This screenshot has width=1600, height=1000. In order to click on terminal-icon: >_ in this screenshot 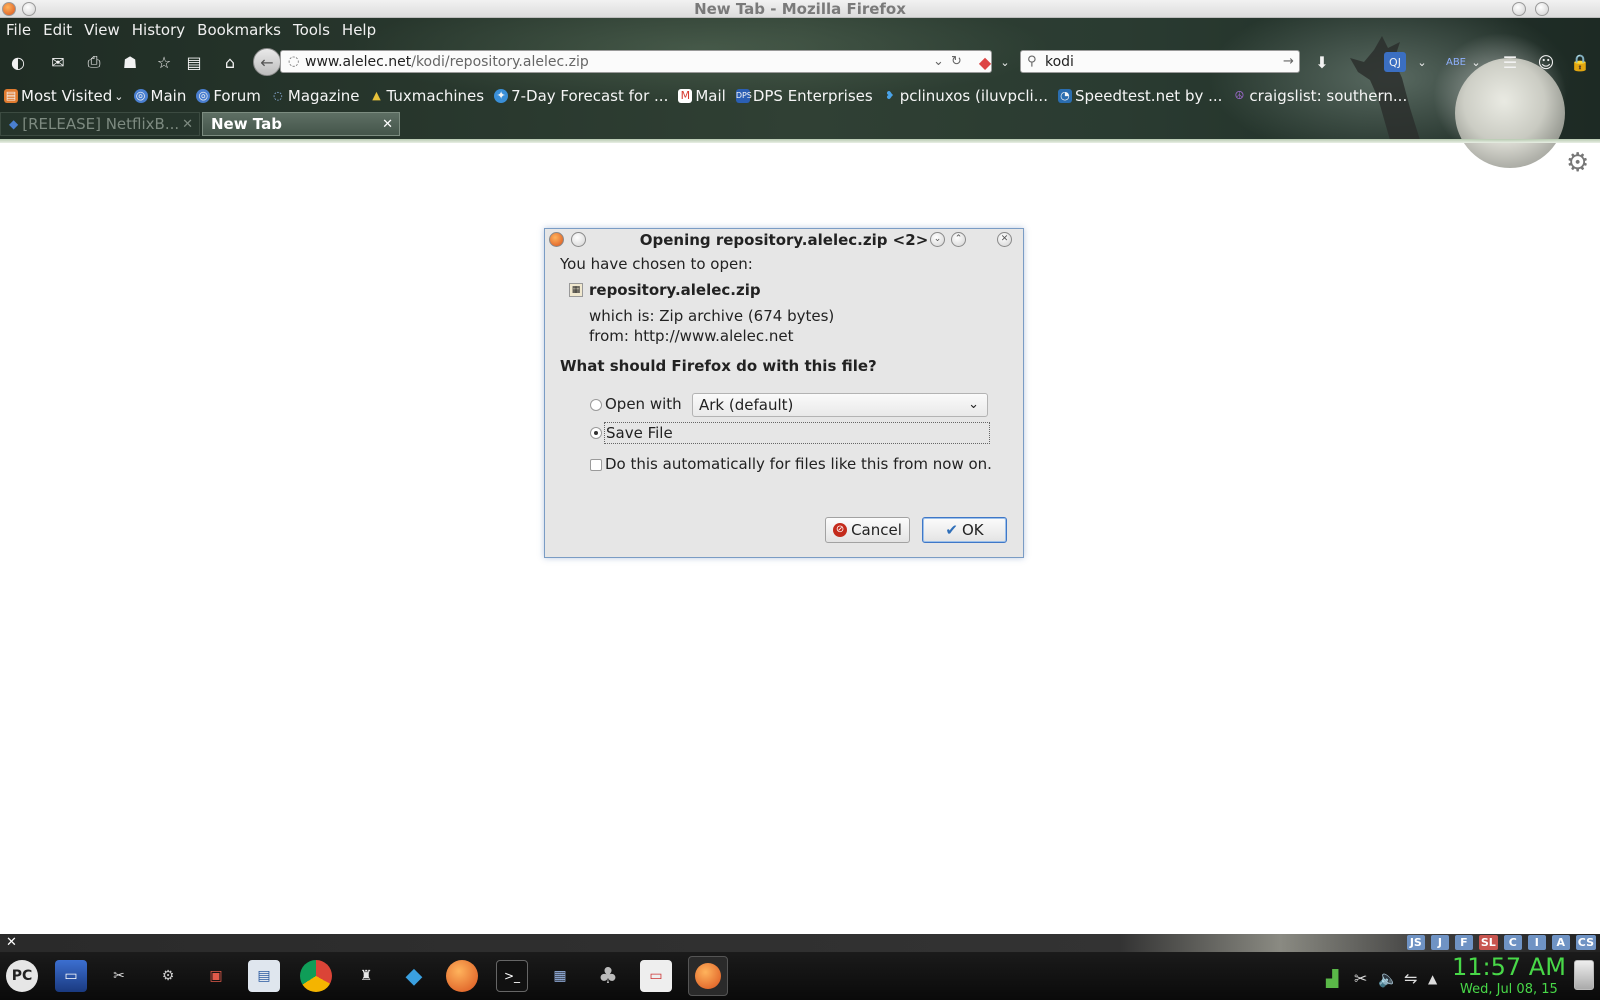, I will do `click(512, 976)`.